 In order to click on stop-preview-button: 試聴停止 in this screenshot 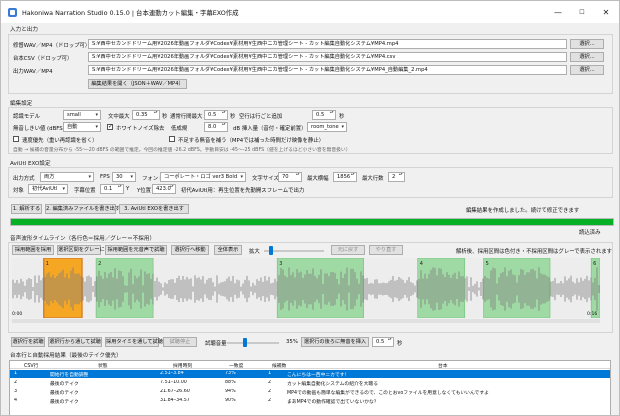, I will do `click(180, 342)`.